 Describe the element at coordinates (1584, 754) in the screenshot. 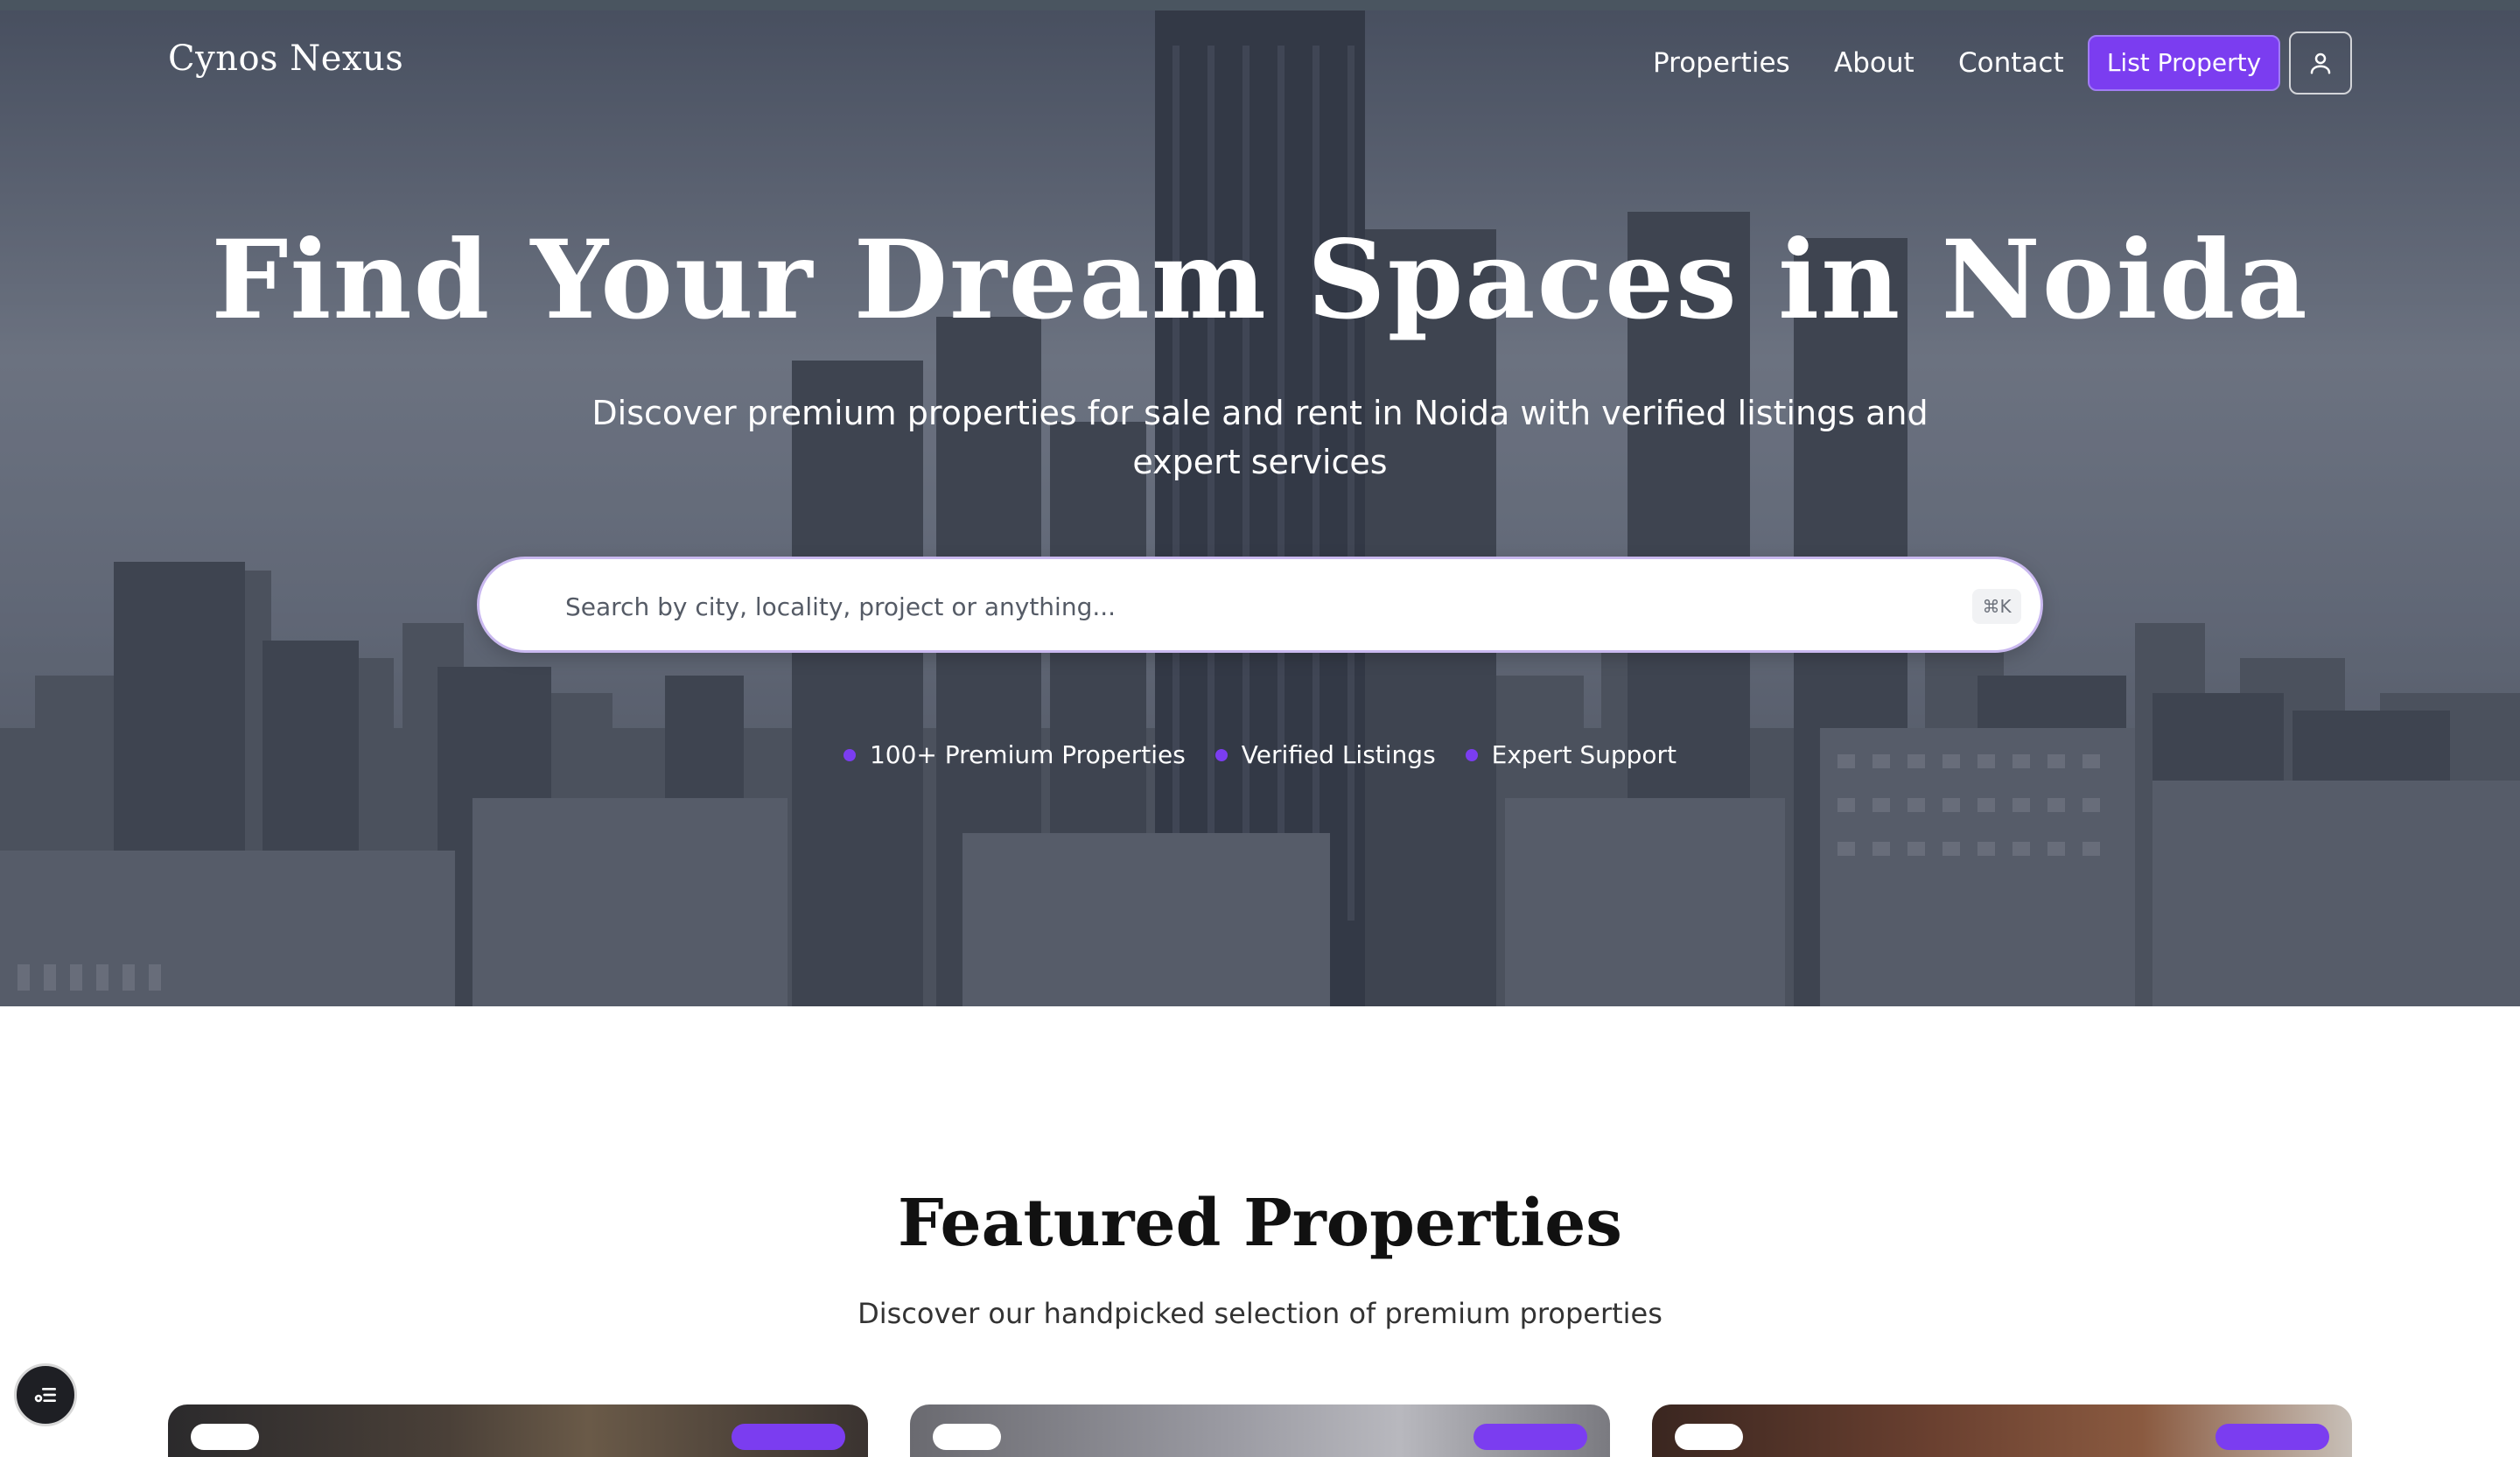

I see `feature-label: Expert Support` at that location.